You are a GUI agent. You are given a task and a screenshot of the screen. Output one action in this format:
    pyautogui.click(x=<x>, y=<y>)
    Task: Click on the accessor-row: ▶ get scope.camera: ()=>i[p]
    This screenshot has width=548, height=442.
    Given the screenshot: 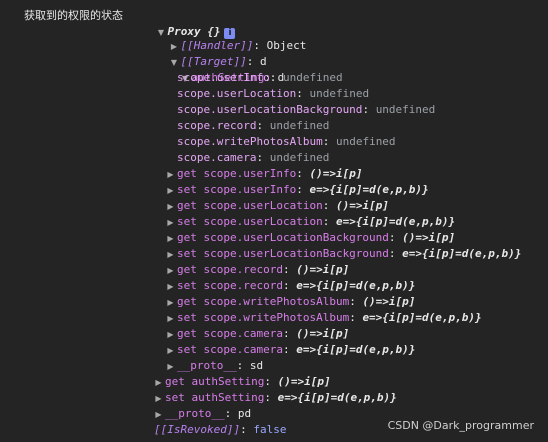 What is the action you would take?
    pyautogui.click(x=257, y=334)
    